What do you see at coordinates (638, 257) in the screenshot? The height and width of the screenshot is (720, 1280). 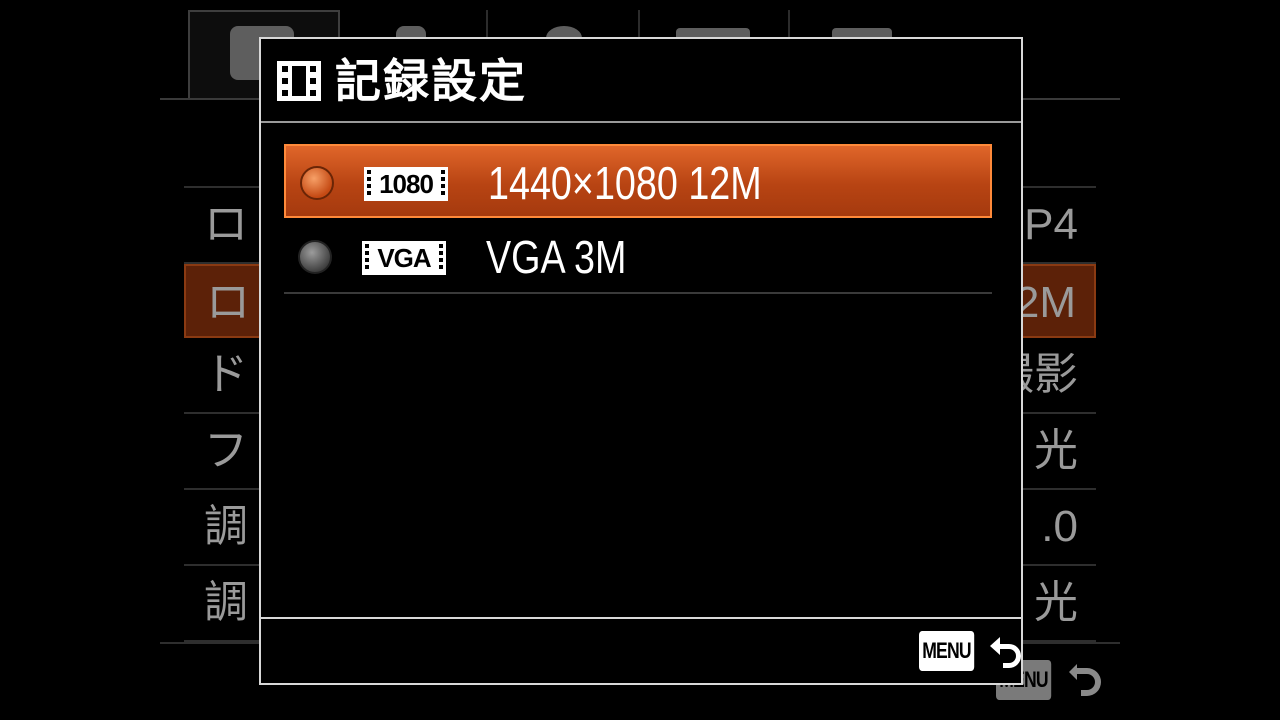 I see `option-vga: VGA VGA 3M` at bounding box center [638, 257].